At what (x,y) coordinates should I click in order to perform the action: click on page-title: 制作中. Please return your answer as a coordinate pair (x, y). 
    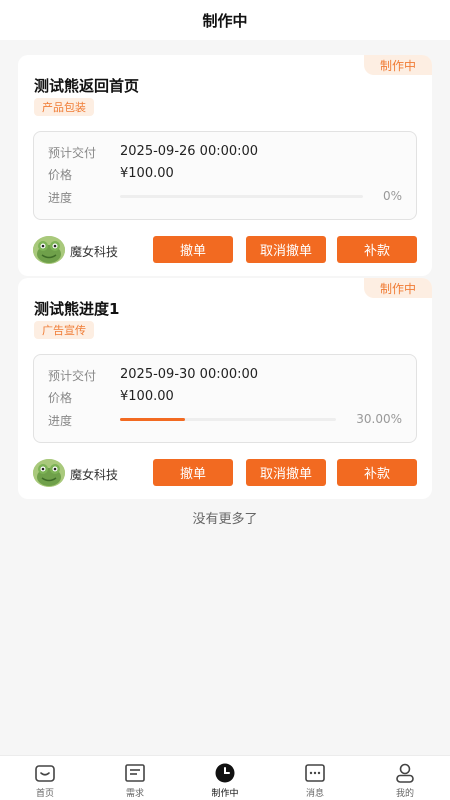
    Looking at the image, I should click on (225, 20).